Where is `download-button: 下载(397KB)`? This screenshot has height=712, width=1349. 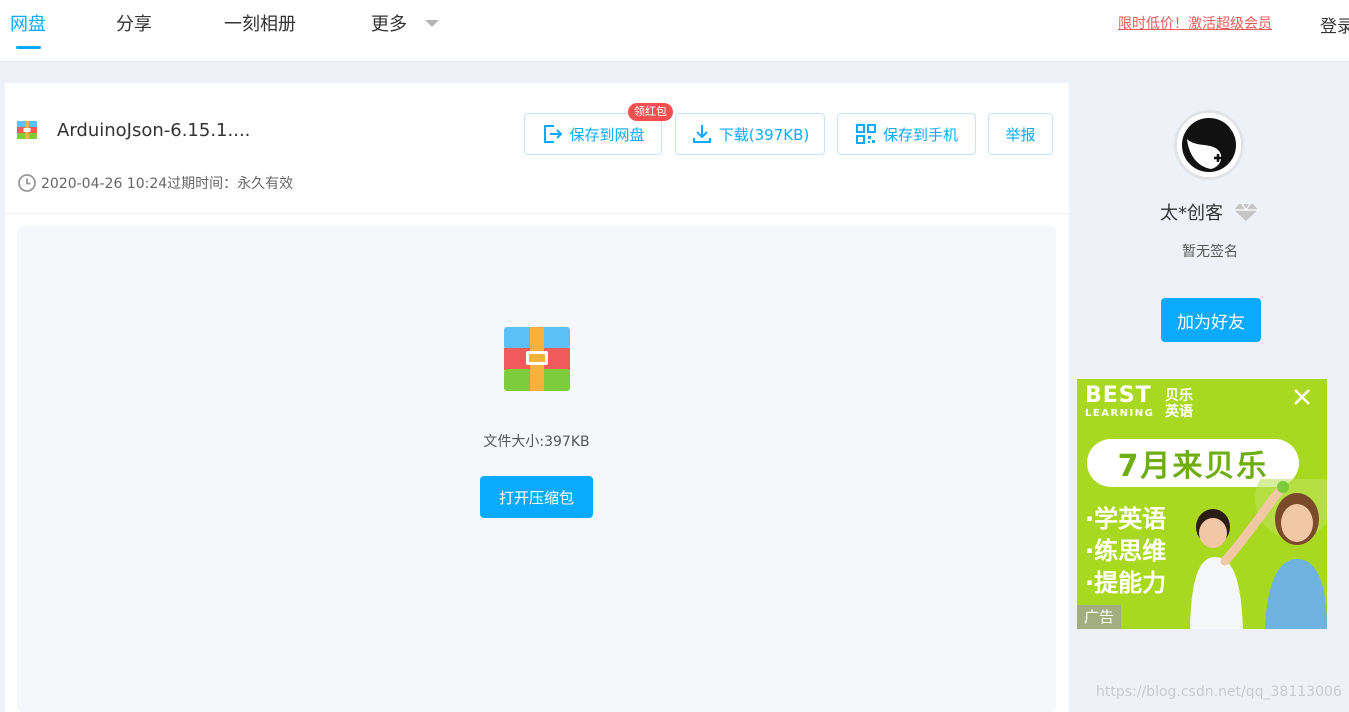 download-button: 下载(397KB) is located at coordinates (750, 134).